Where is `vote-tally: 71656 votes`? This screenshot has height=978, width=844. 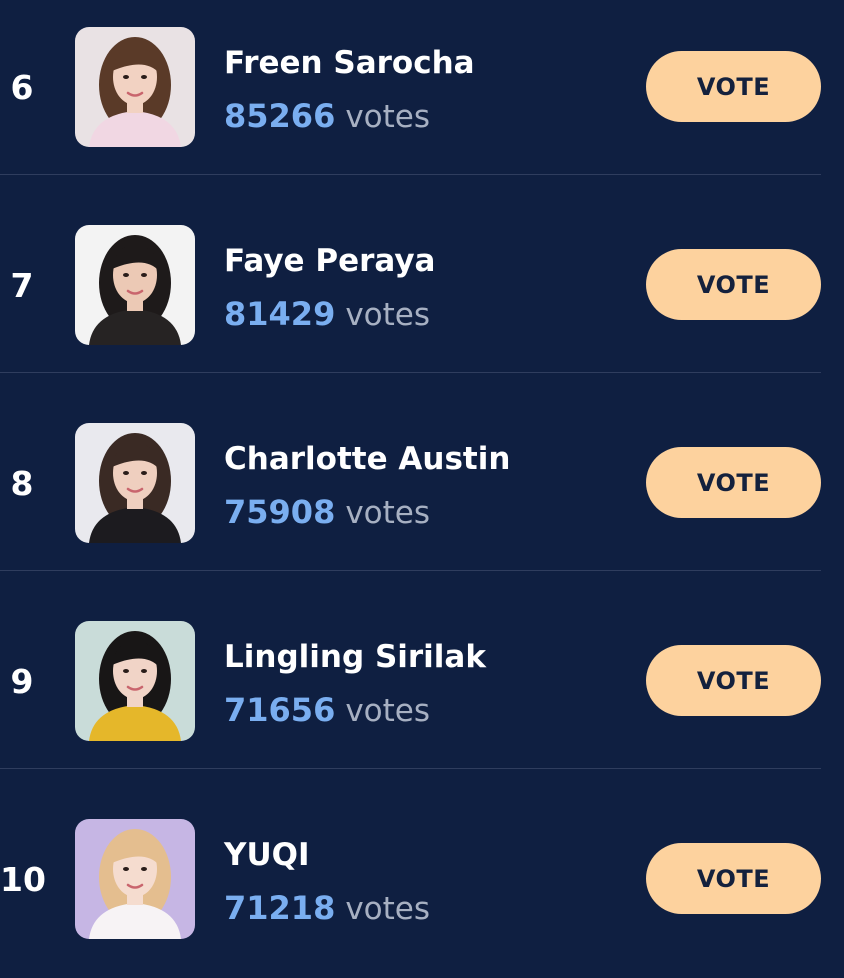 vote-tally: 71656 votes is located at coordinates (327, 713).